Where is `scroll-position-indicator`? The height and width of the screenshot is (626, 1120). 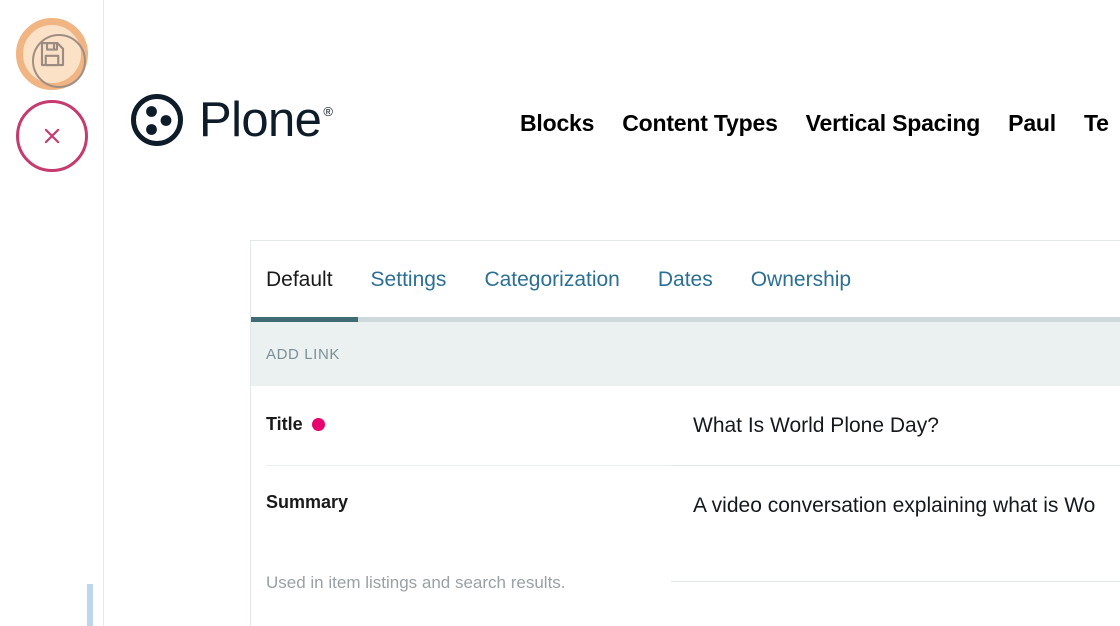
scroll-position-indicator is located at coordinates (90, 605).